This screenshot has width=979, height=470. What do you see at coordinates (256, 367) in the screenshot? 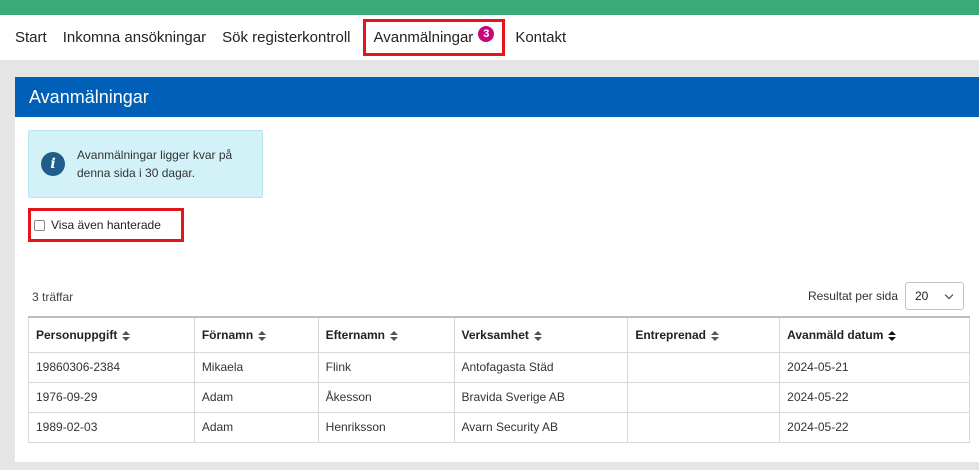
I see `cell-fornamn: Mikaela` at bounding box center [256, 367].